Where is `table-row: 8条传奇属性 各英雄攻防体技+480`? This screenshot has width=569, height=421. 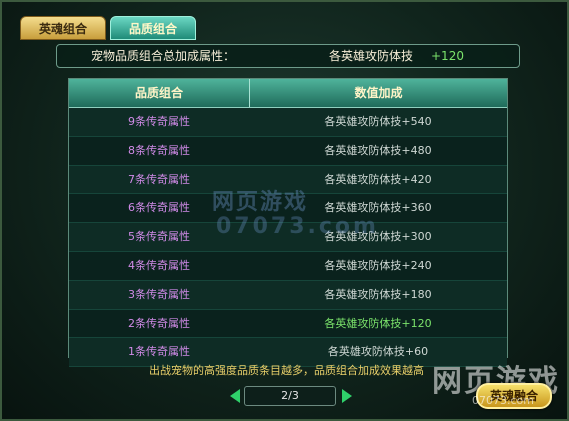 table-row: 8条传奇属性 各英雄攻防体技+480 is located at coordinates (288, 151).